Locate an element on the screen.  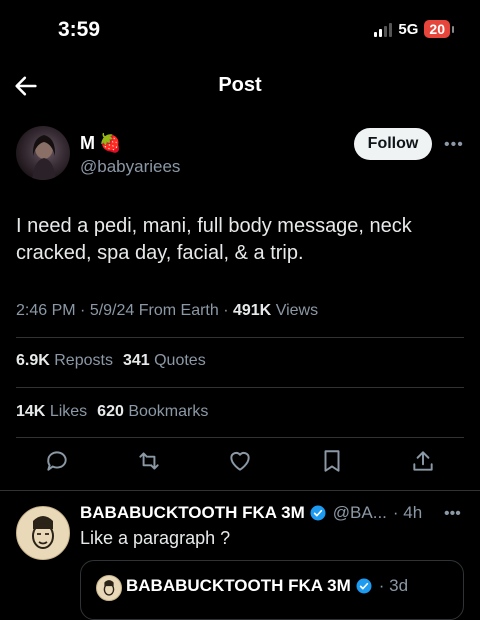
reply-text: Like a paragraph ? is located at coordinates (155, 538).